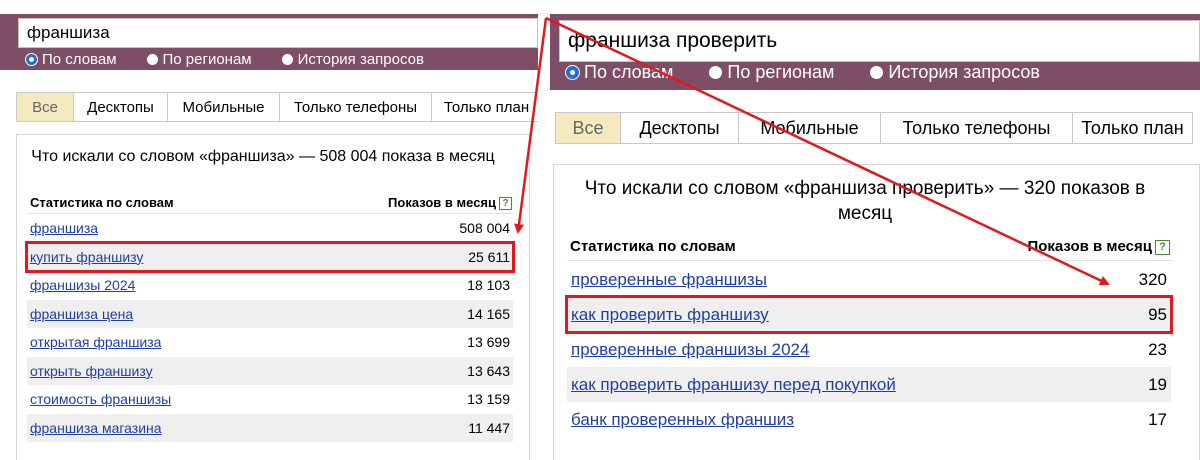 Image resolution: width=1200 pixels, height=460 pixels. What do you see at coordinates (1152, 279) in the screenshot?
I see `impressions-count: 320` at bounding box center [1152, 279].